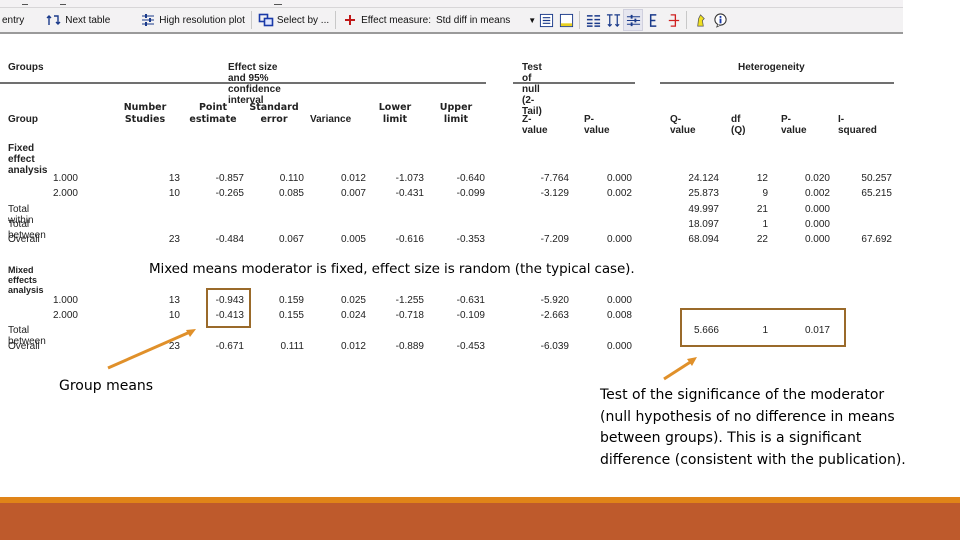 This screenshot has width=960, height=540. I want to click on group-means-arrow, so click(149, 350).